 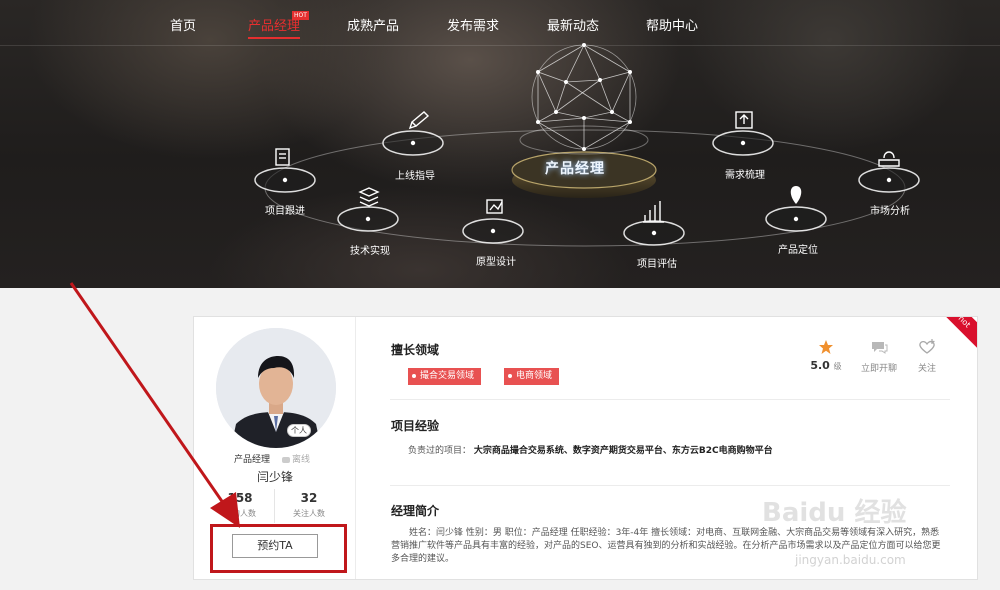 What do you see at coordinates (834, 513) in the screenshot?
I see `baidu-watermark: Baidu 经验` at bounding box center [834, 513].